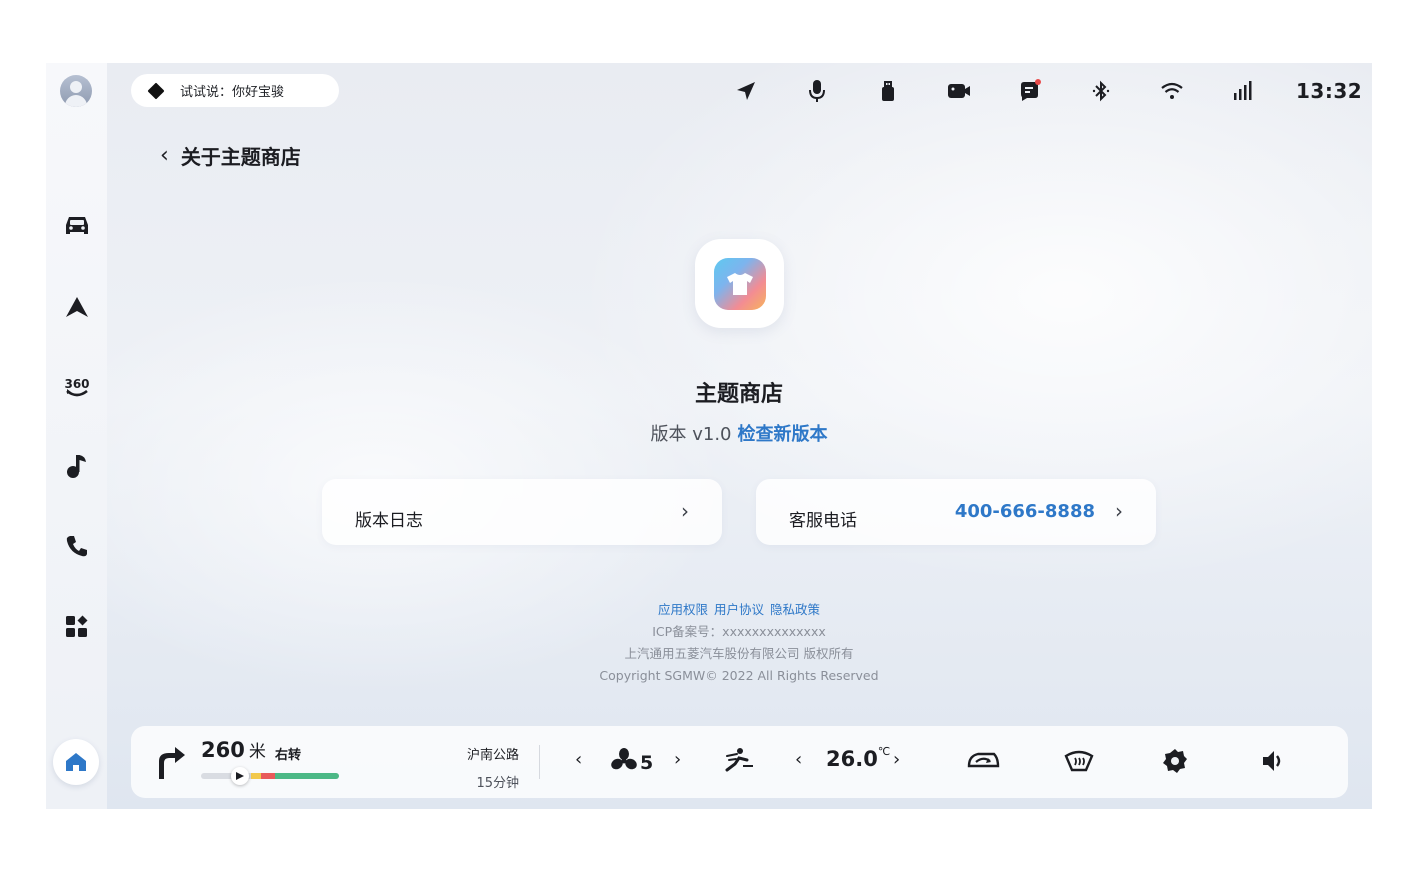 This screenshot has height=886, width=1418. Describe the element at coordinates (539, 762) in the screenshot. I see `dock-divider` at that location.